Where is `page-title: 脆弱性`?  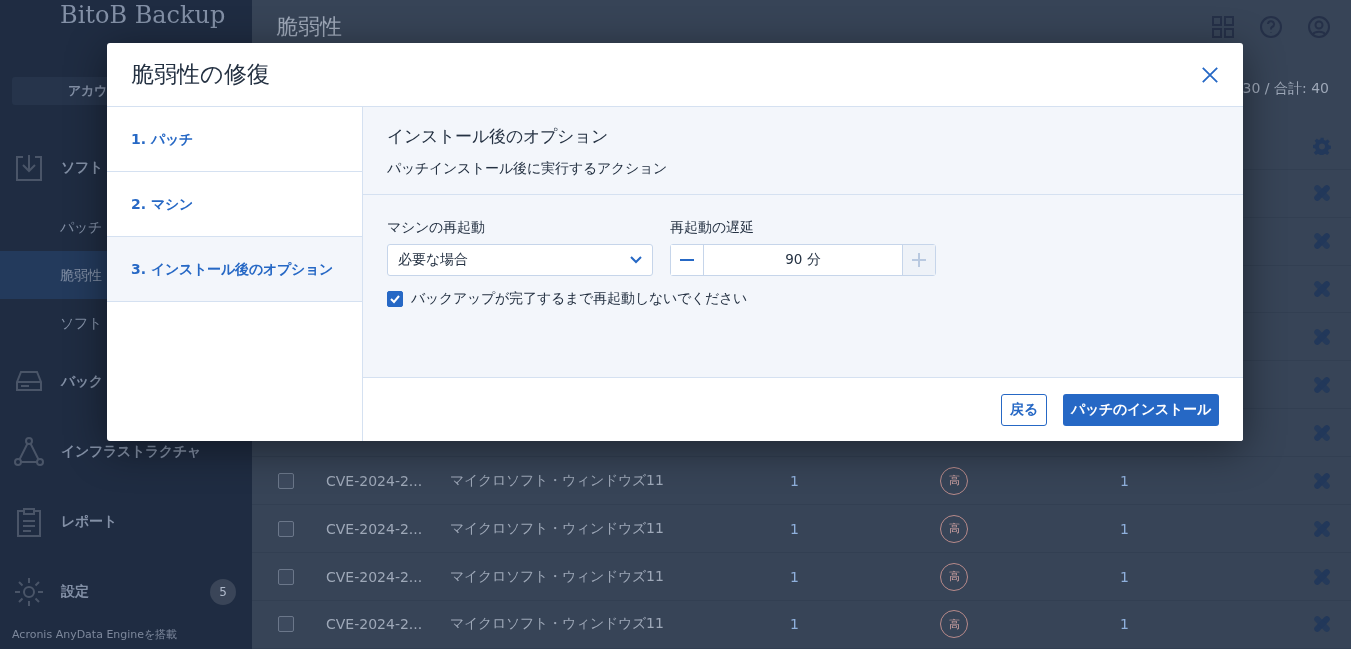
page-title: 脆弱性 is located at coordinates (309, 27).